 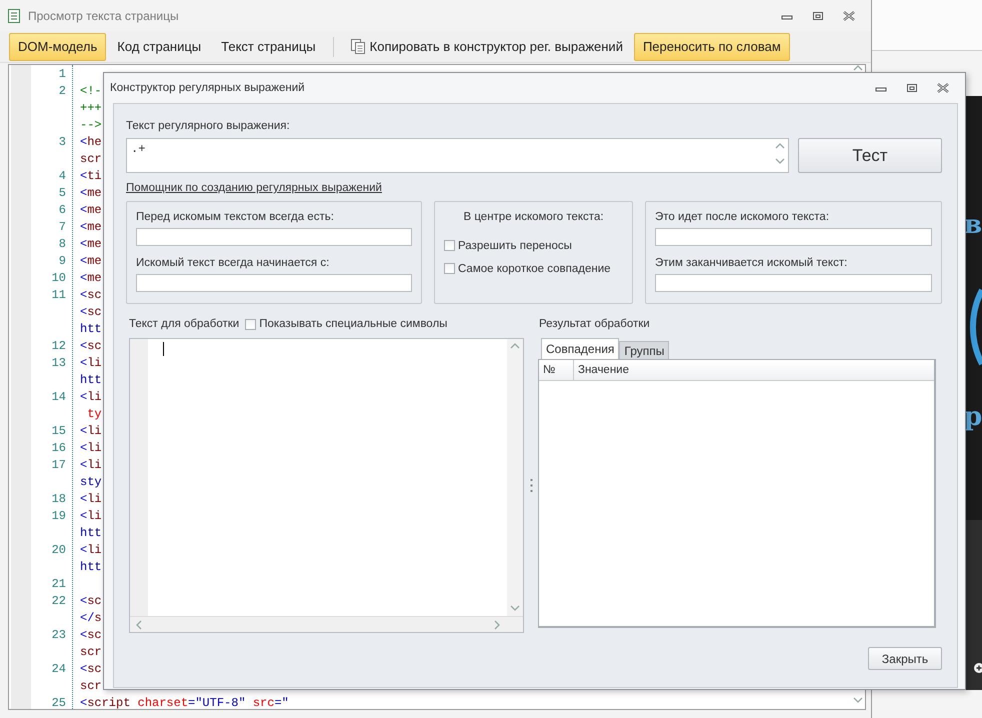 I want to click on code-line: +++, so click(x=91, y=108).